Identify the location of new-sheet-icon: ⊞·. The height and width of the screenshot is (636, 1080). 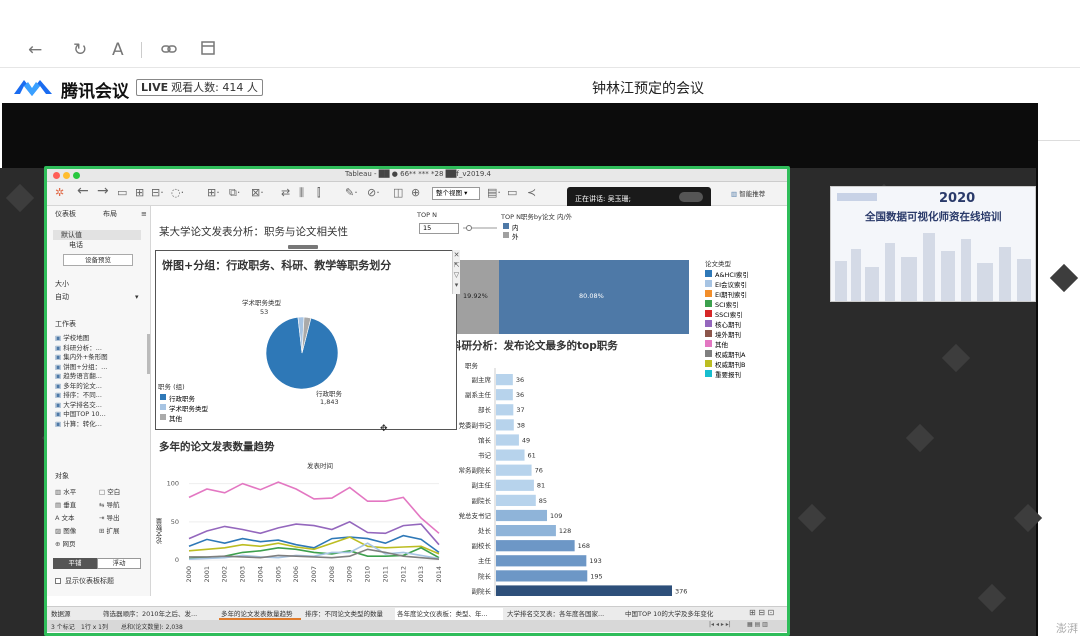
(213, 192).